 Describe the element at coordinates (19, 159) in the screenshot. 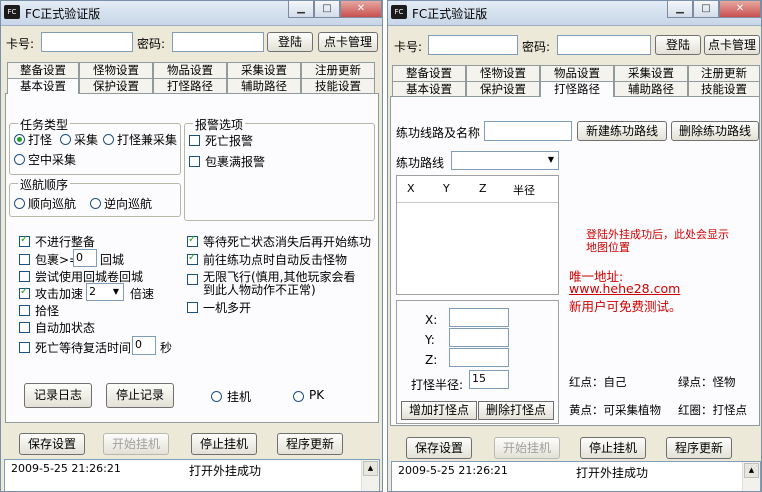

I see `radio-air-gather` at that location.